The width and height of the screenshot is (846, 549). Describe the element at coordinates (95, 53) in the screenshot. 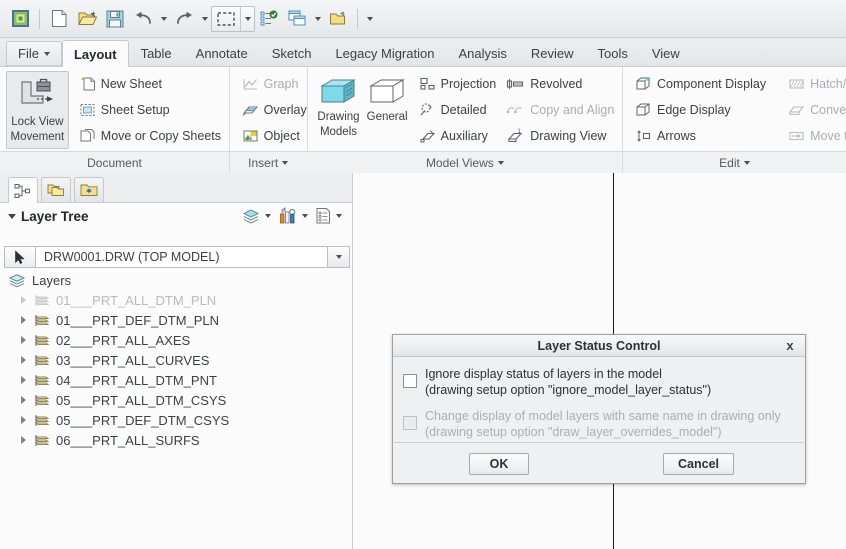

I see `tab-layout: Layout` at that location.